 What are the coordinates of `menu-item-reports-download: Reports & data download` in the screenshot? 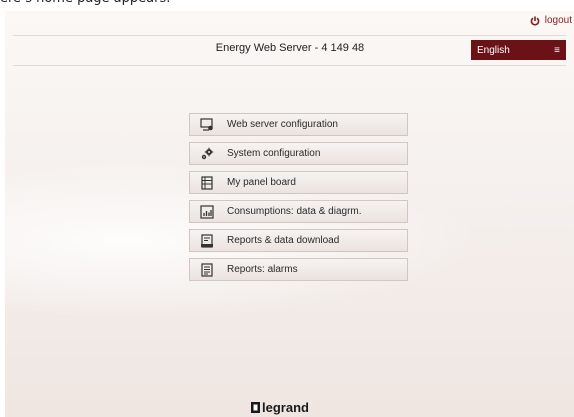 It's located at (298, 240).